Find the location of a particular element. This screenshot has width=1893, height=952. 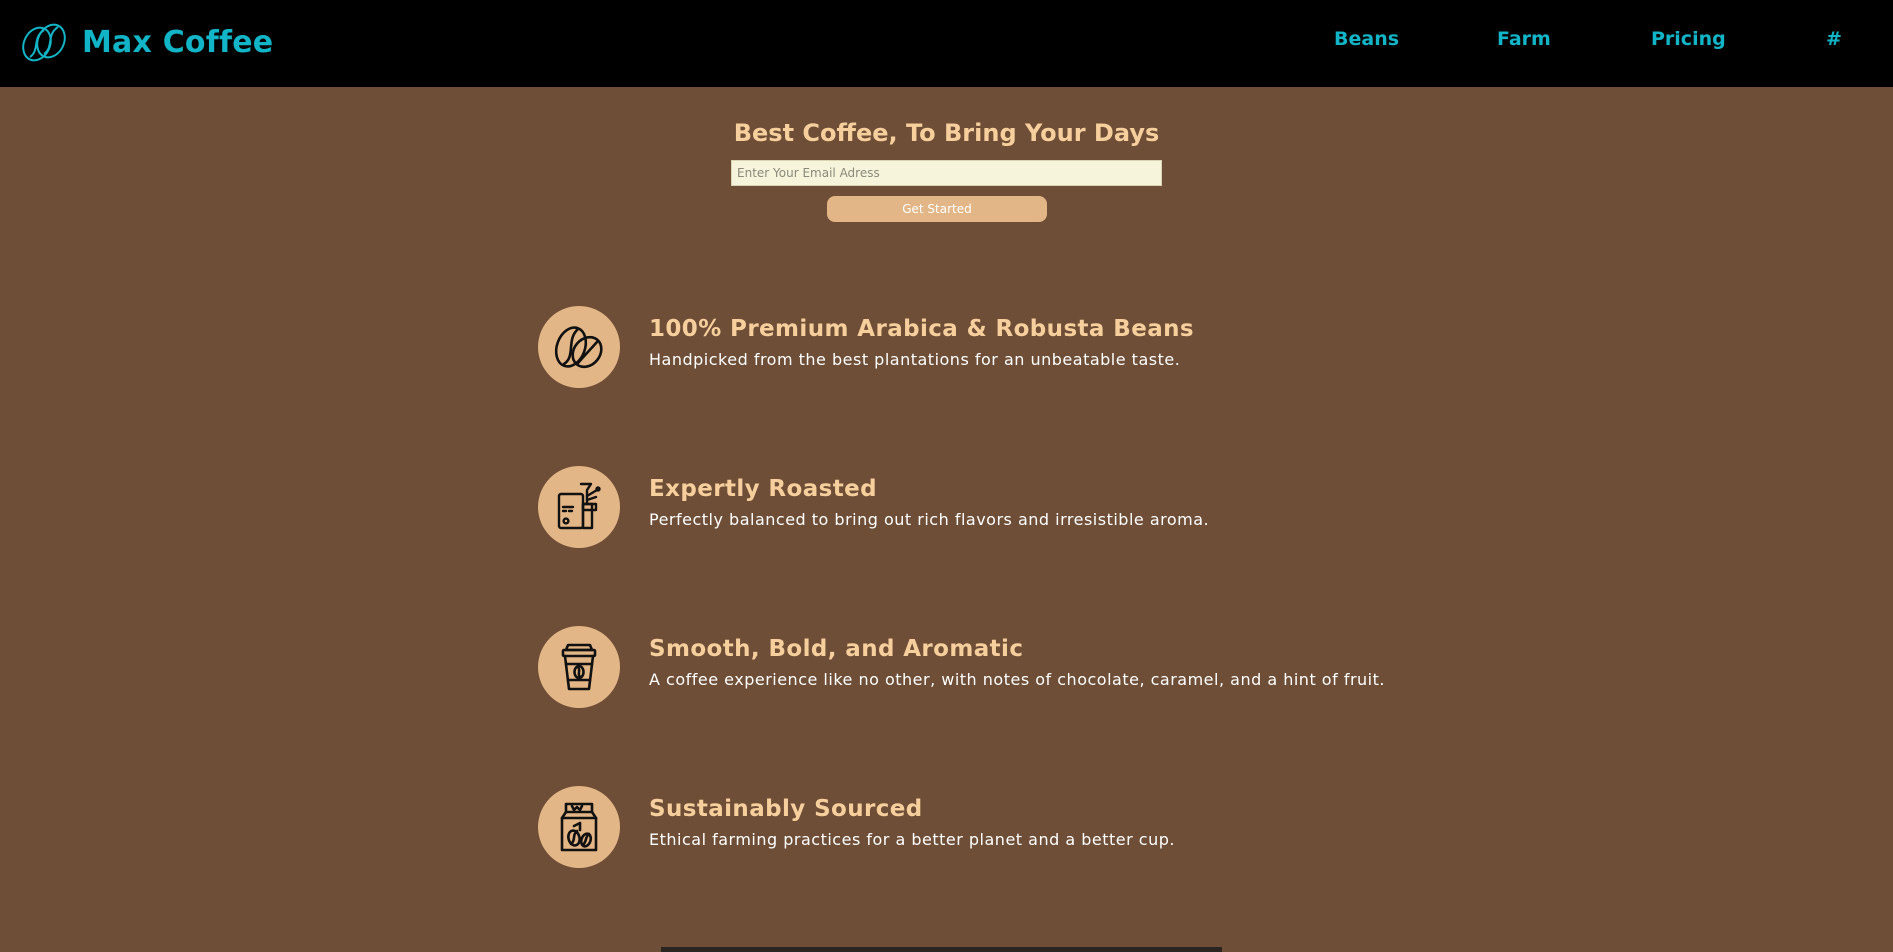

hero-title: Best Coffee, To Bring Your Days is located at coordinates (946, 133).